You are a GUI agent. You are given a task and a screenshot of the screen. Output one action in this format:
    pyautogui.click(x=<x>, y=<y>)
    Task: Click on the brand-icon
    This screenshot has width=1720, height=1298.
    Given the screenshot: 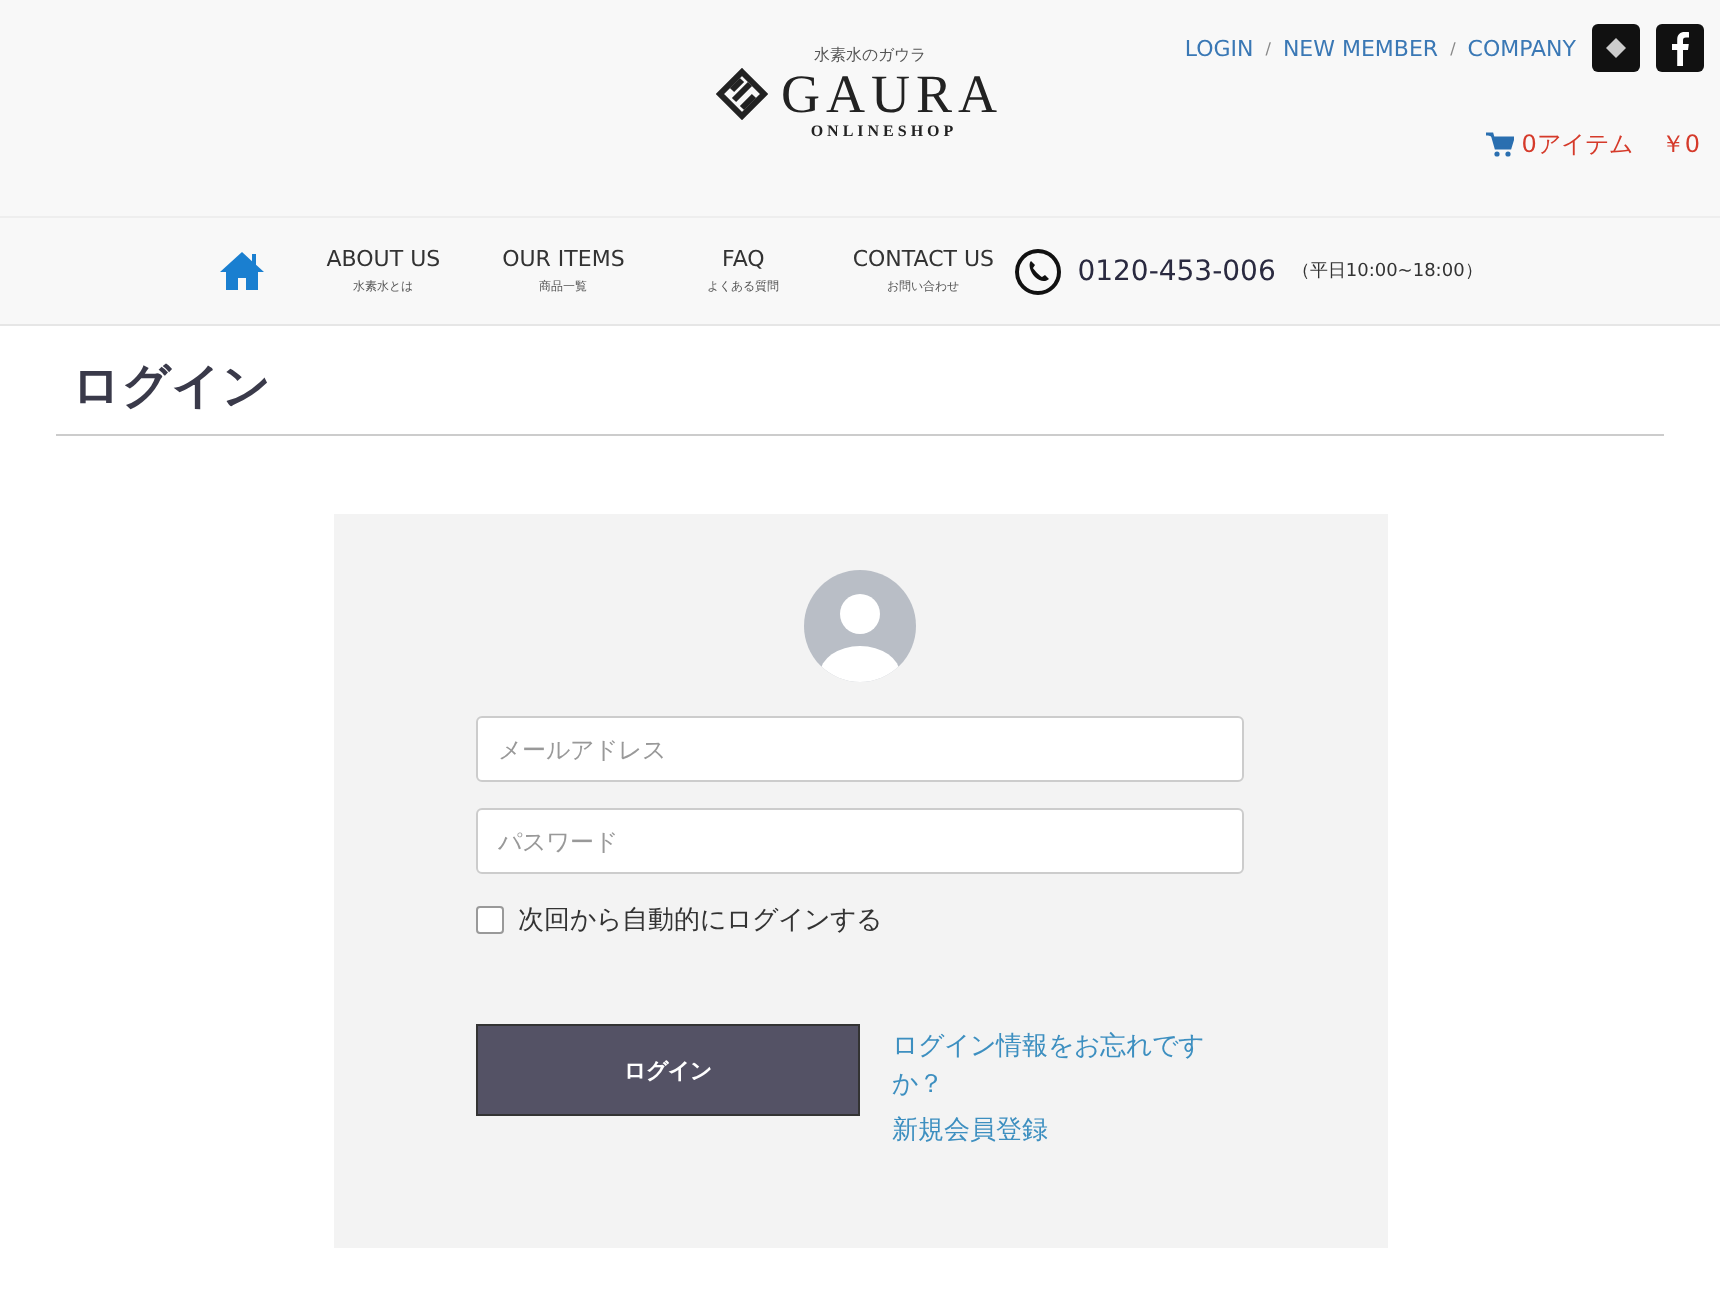 What is the action you would take?
    pyautogui.click(x=1616, y=48)
    